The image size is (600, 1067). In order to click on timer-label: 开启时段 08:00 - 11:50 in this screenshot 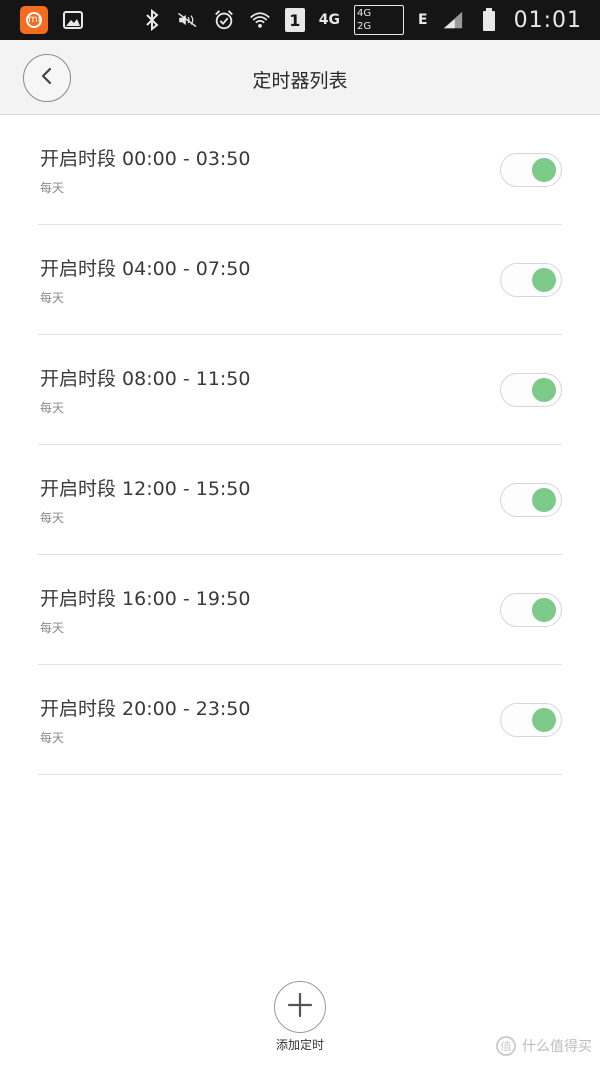, I will do `click(145, 379)`.